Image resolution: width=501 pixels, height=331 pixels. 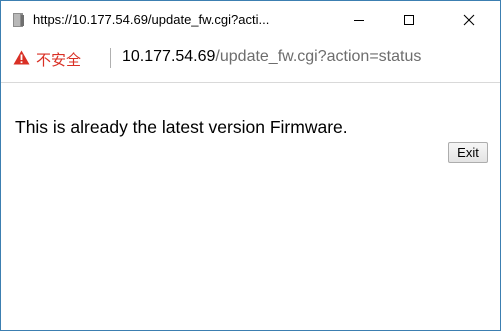 What do you see at coordinates (318, 56) in the screenshot?
I see `url-path: /update_fw.cgi?action=status` at bounding box center [318, 56].